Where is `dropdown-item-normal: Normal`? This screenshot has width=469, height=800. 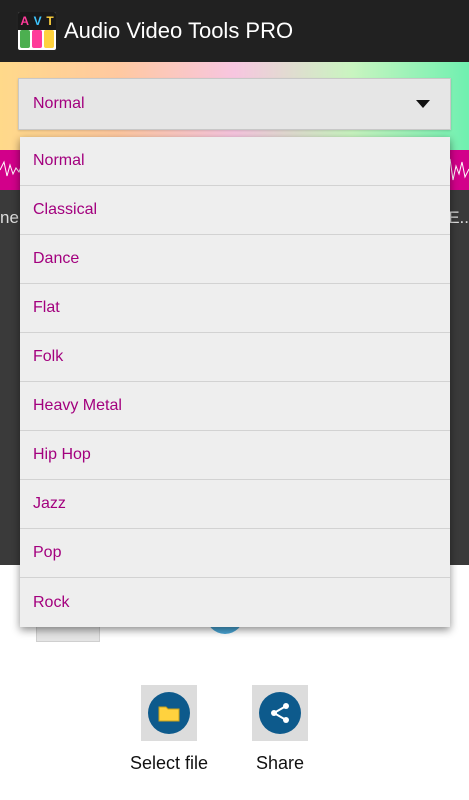 dropdown-item-normal: Normal is located at coordinates (235, 161).